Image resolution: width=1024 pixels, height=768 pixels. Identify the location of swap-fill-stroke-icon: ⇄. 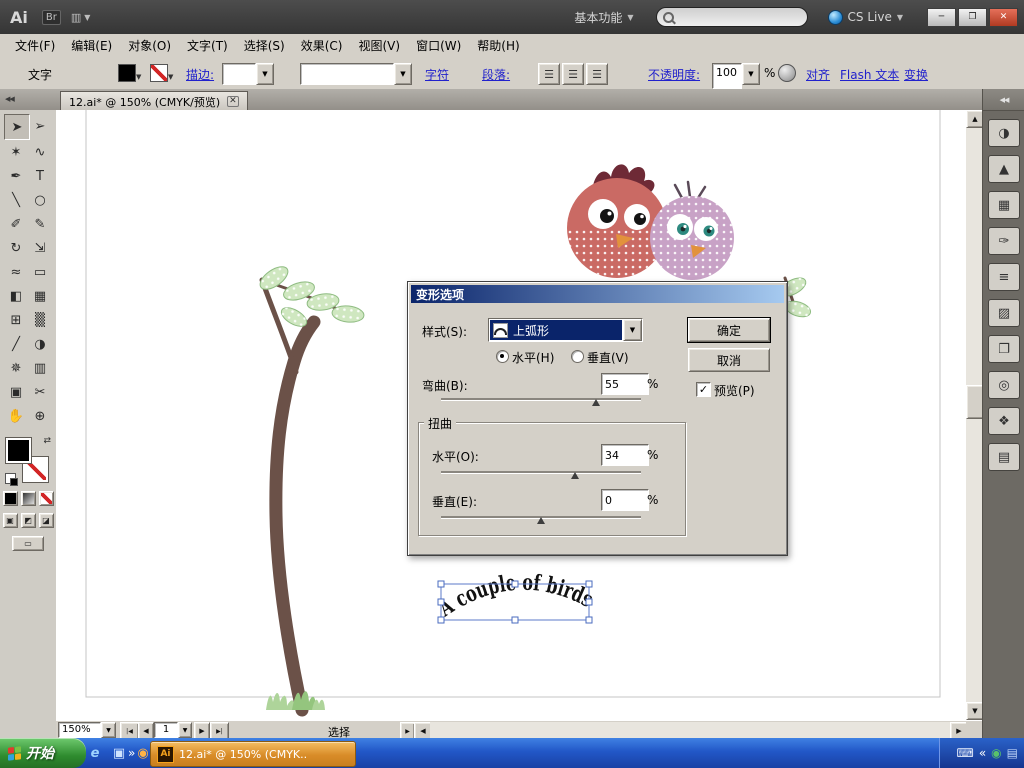
(47, 441).